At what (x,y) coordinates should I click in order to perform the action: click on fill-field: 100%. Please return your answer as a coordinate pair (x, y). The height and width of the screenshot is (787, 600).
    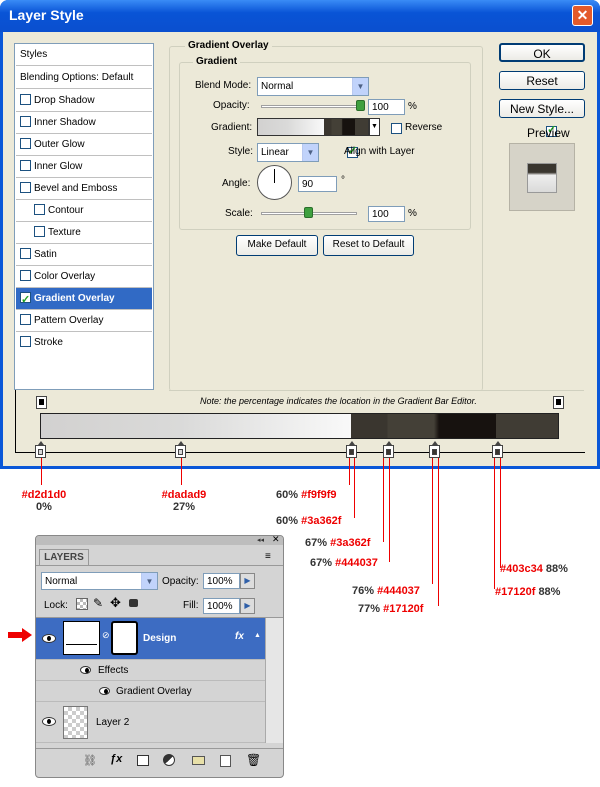
    Looking at the image, I should click on (221, 606).